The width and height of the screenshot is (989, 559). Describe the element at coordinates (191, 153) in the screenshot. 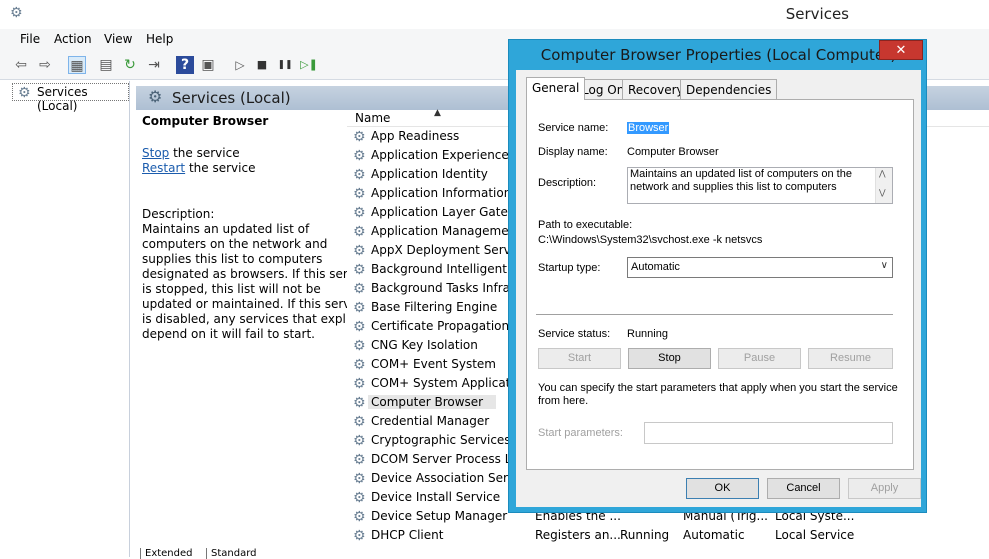

I see `stop-action-line: Stop the service` at that location.